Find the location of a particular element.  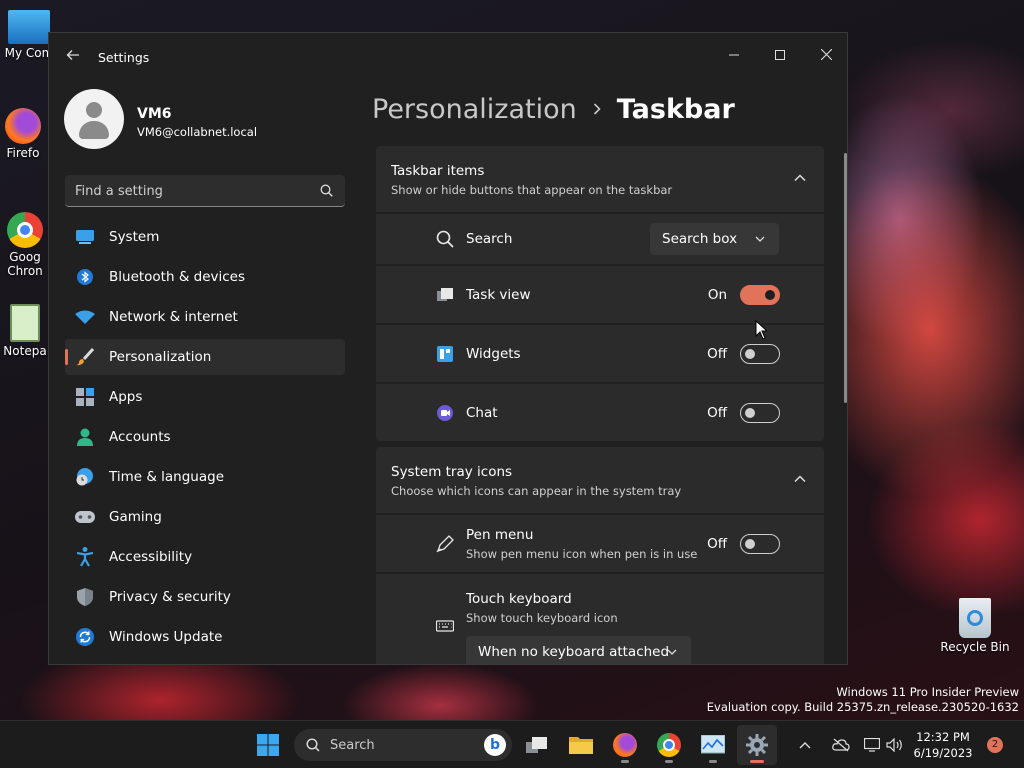

sidebar-item-gaming: Gaming is located at coordinates (205, 517).